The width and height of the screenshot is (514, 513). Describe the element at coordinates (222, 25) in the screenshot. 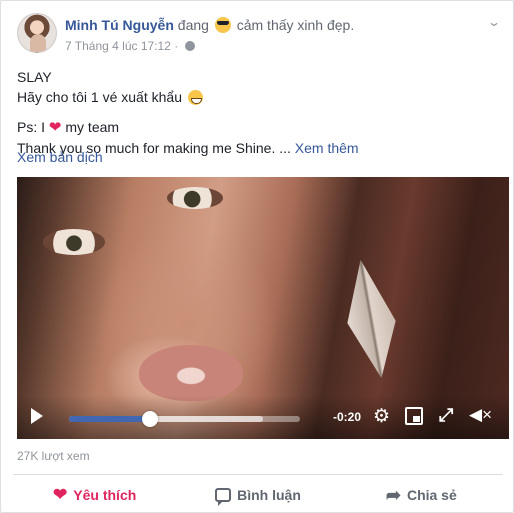

I see `cool-face-emoji-icon` at that location.